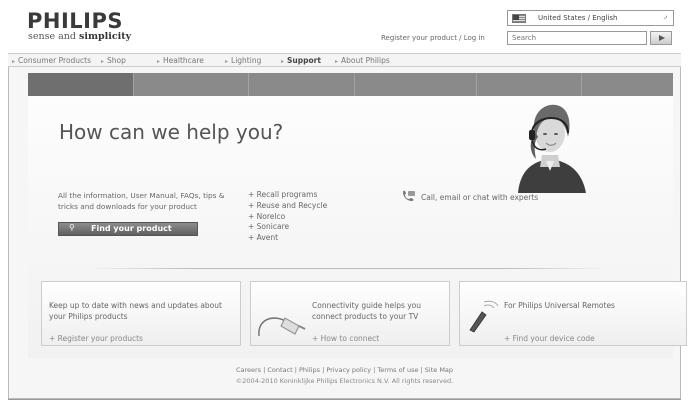 Image resolution: width=689 pixels, height=407 pixels. I want to click on section-divider, so click(348, 268).